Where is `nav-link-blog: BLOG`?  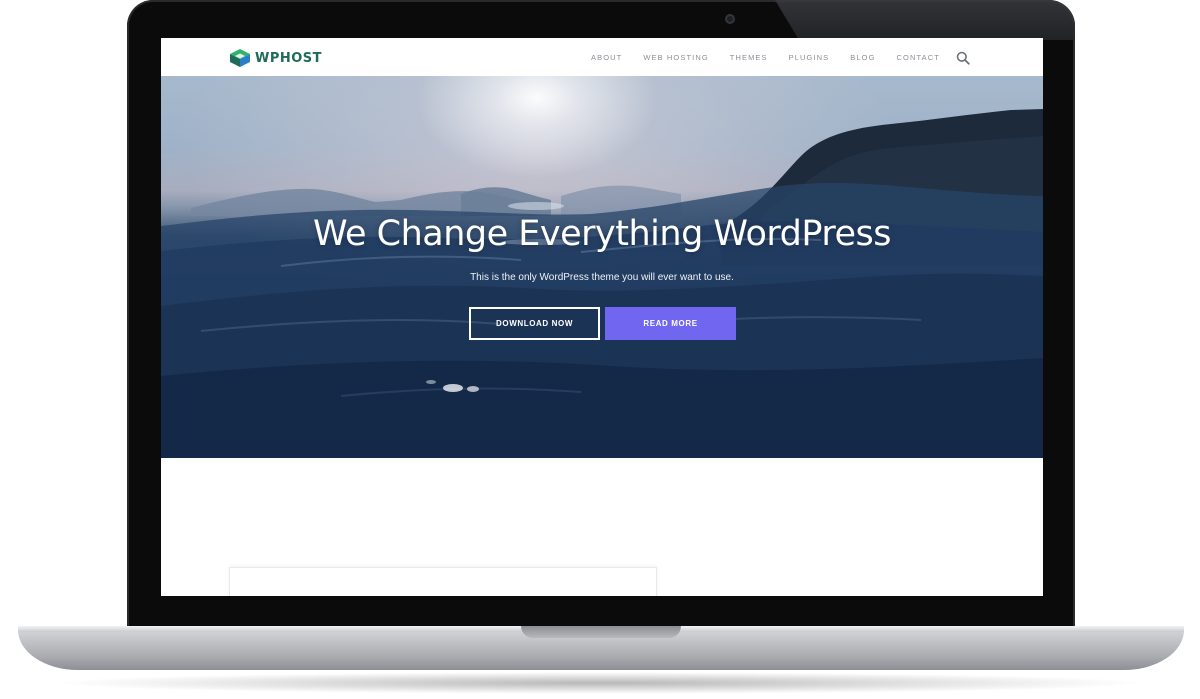 nav-link-blog: BLOG is located at coordinates (862, 57).